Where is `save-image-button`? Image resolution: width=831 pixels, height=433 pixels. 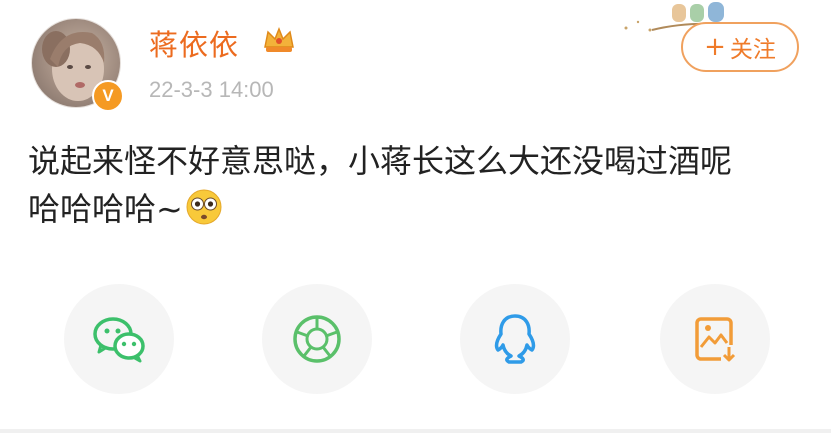 save-image-button is located at coordinates (715, 339).